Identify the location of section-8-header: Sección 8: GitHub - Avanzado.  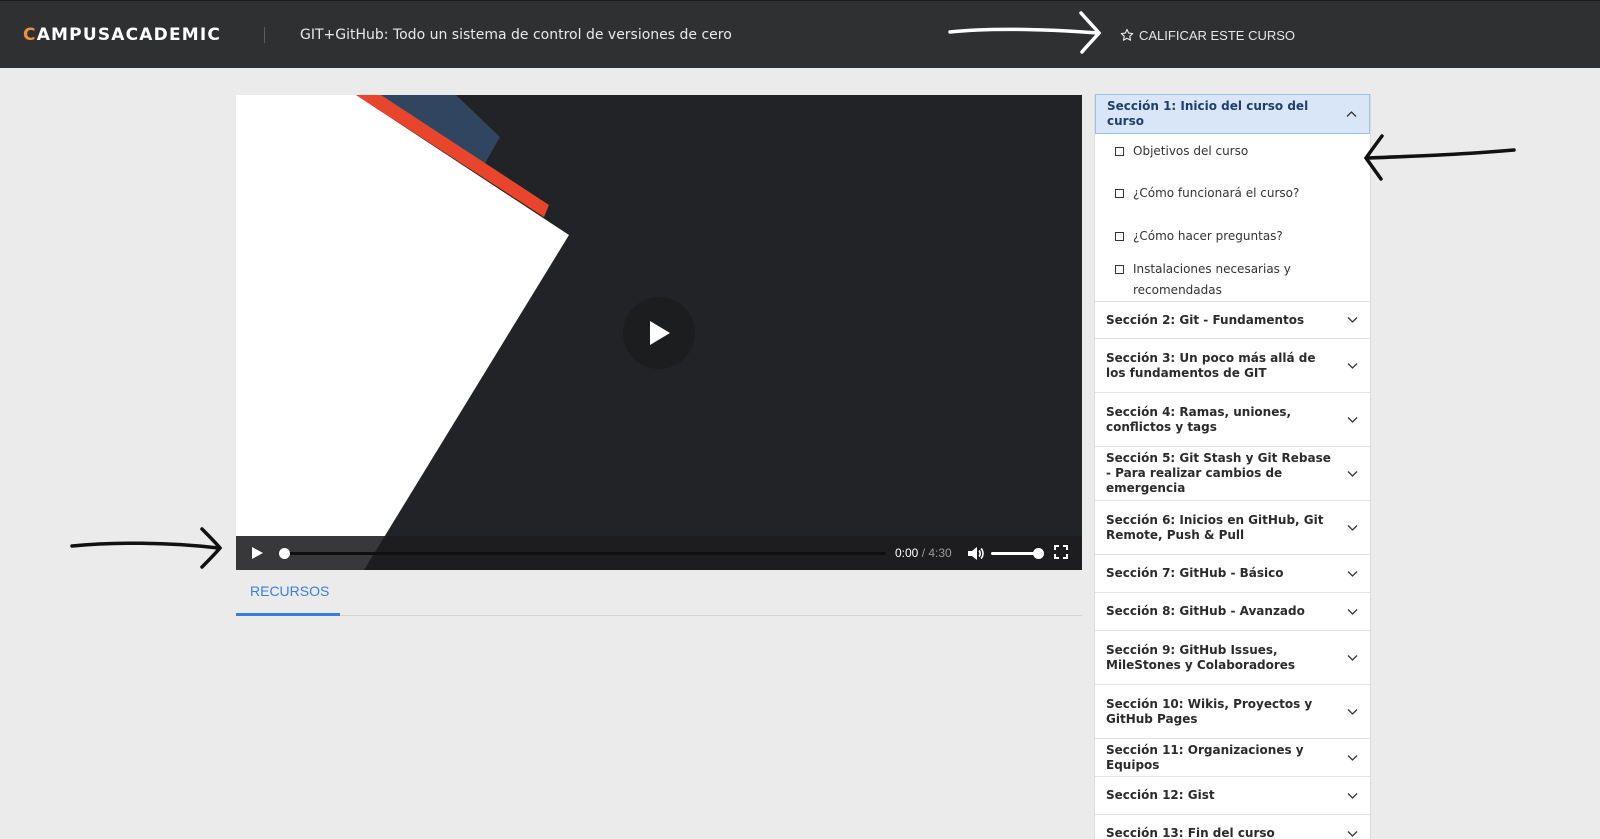
(1232, 612).